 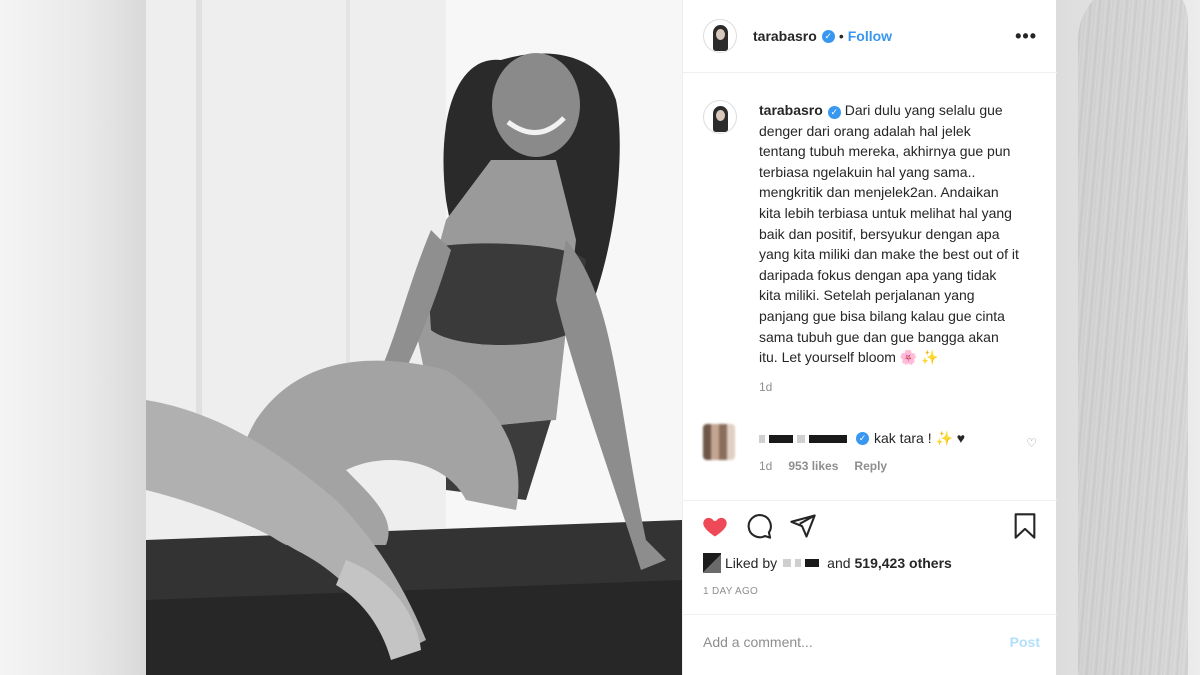 I want to click on likes-summary: Liked by and 519,423 others, so click(x=827, y=563).